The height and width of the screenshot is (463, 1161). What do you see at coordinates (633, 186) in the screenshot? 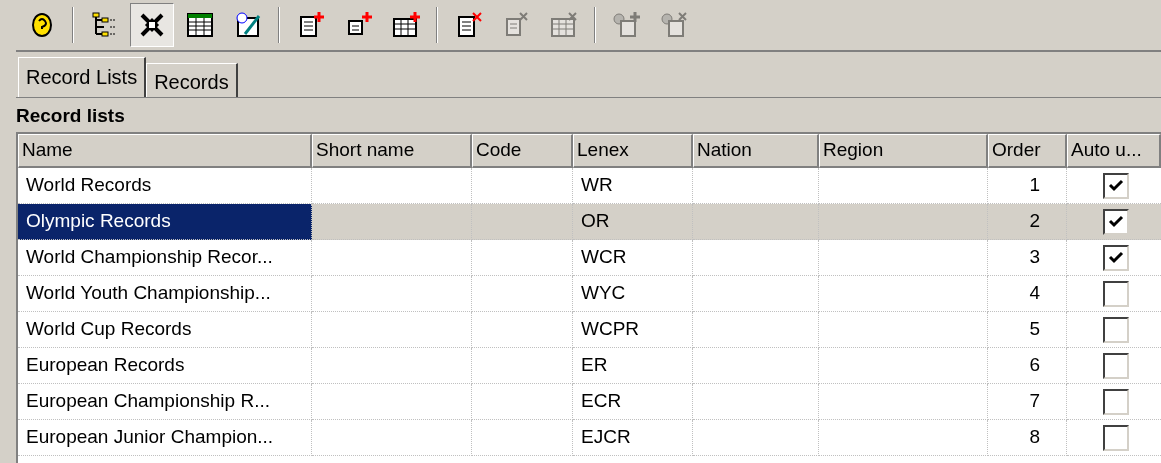
I see `table-cell: WR` at bounding box center [633, 186].